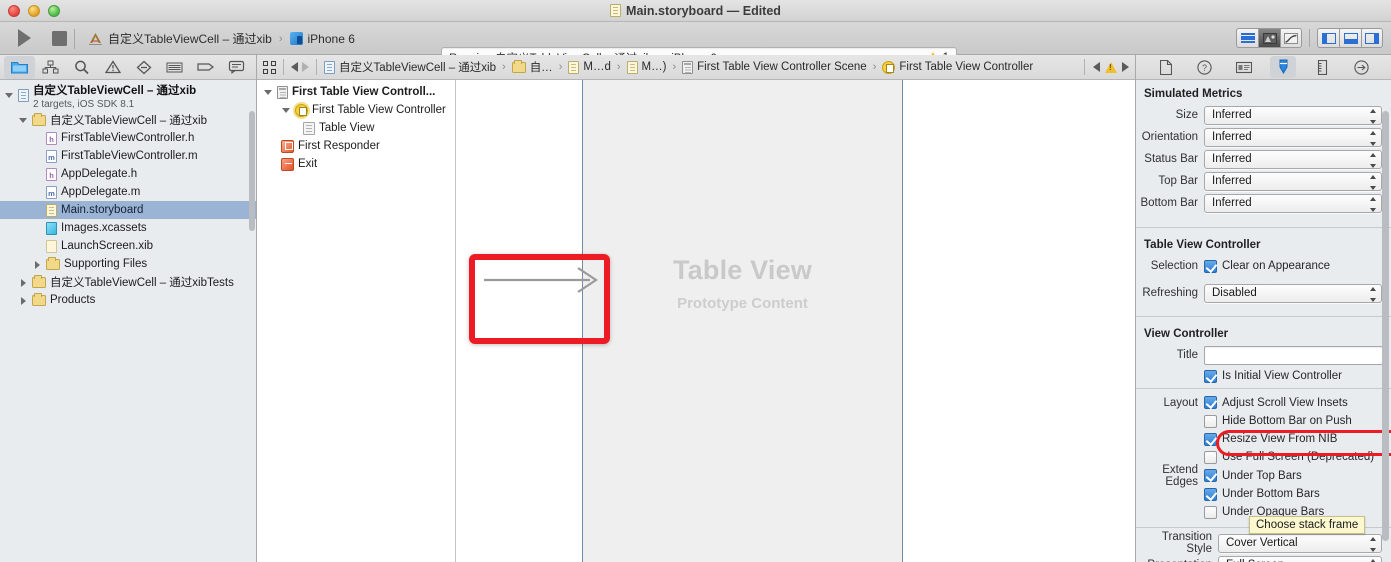 The width and height of the screenshot is (1391, 562). What do you see at coordinates (1300, 543) in the screenshot?
I see `transition-style-popup: Cover Vertical` at bounding box center [1300, 543].